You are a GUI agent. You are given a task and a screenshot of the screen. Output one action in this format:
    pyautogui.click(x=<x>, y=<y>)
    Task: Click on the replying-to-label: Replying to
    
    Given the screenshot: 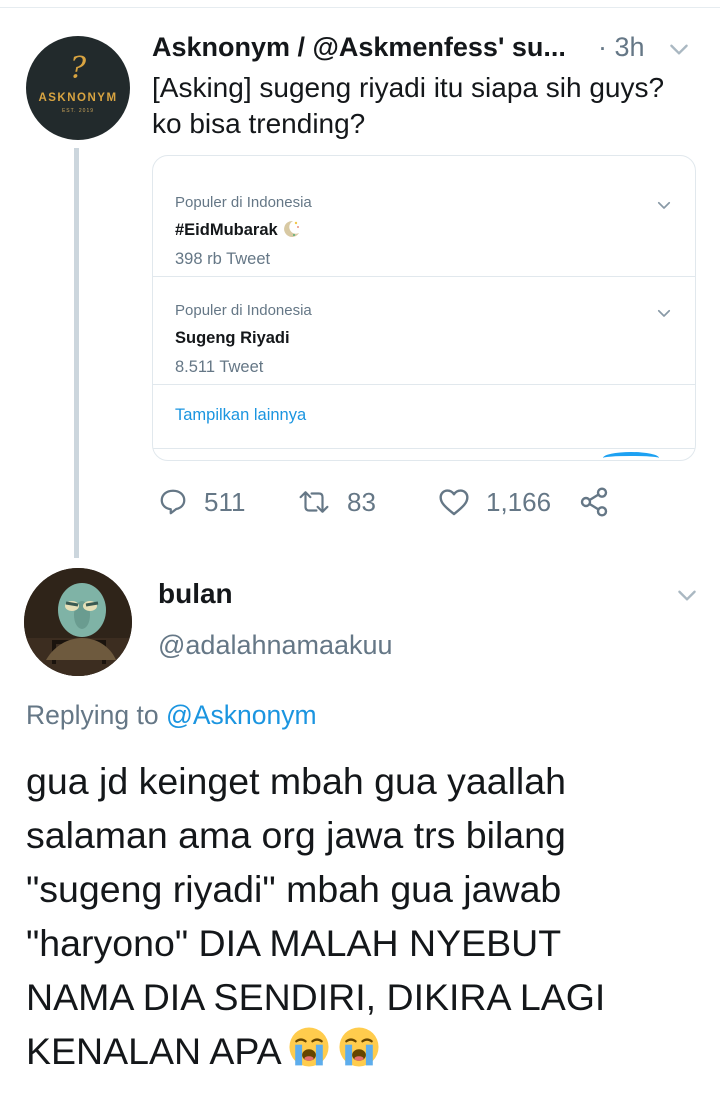 What is the action you would take?
    pyautogui.click(x=92, y=715)
    